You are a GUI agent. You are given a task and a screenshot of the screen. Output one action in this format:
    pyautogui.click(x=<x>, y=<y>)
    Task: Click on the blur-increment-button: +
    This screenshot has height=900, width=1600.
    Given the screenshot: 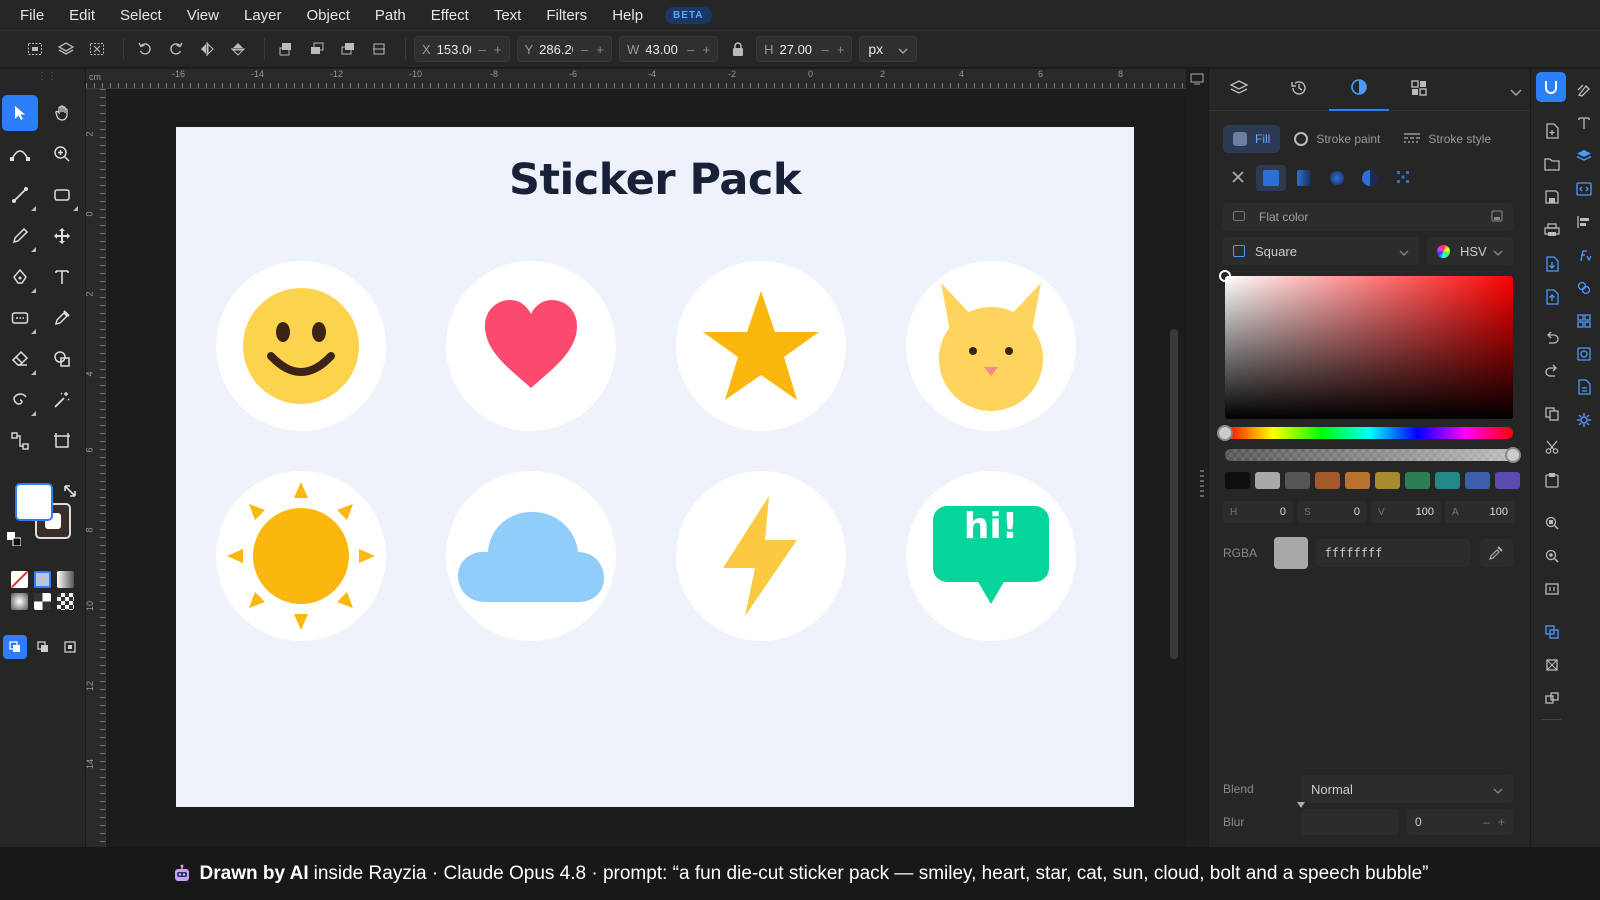 What is the action you would take?
    pyautogui.click(x=1501, y=822)
    